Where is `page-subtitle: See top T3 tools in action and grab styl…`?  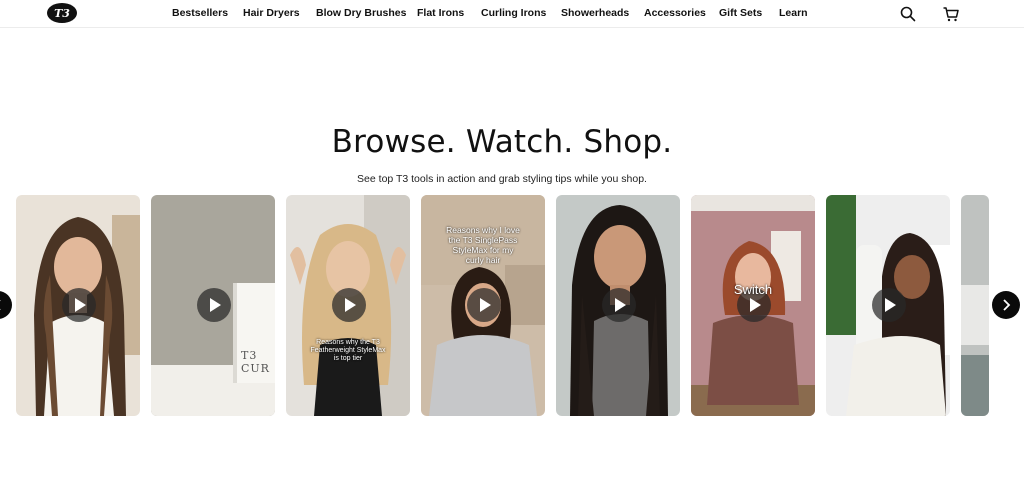 page-subtitle: See top T3 tools in action and grab styl… is located at coordinates (502, 179).